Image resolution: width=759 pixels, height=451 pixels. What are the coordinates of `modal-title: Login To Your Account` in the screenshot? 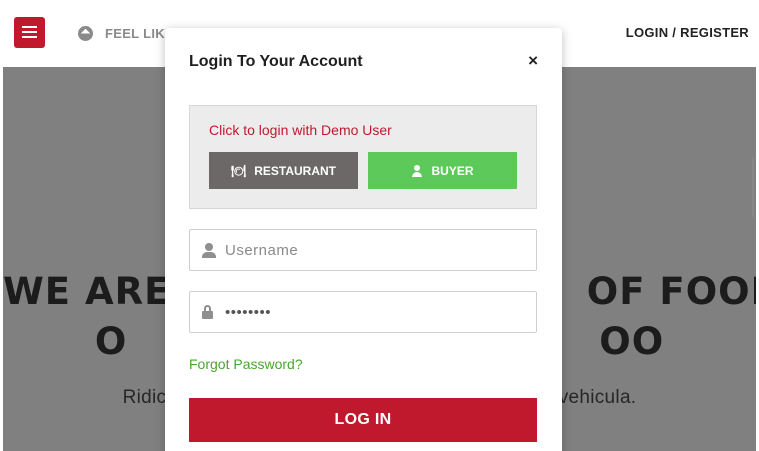 It's located at (276, 61).